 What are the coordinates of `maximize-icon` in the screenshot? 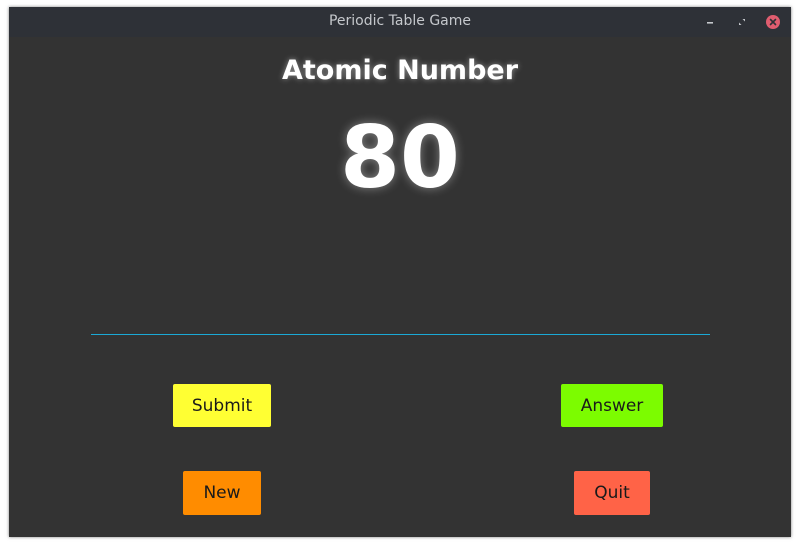 It's located at (742, 22).